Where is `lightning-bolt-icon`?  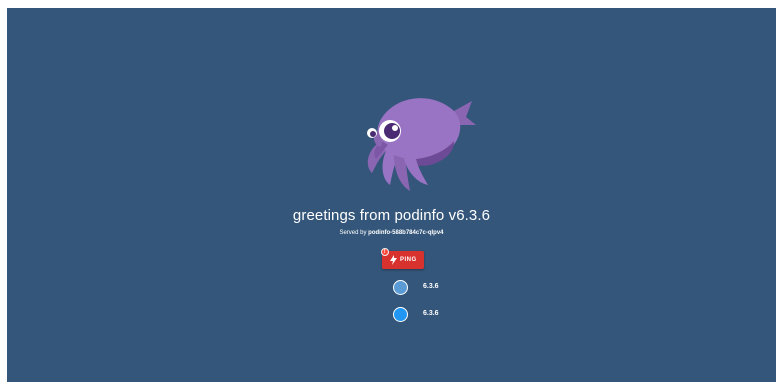
lightning-bolt-icon is located at coordinates (393, 260).